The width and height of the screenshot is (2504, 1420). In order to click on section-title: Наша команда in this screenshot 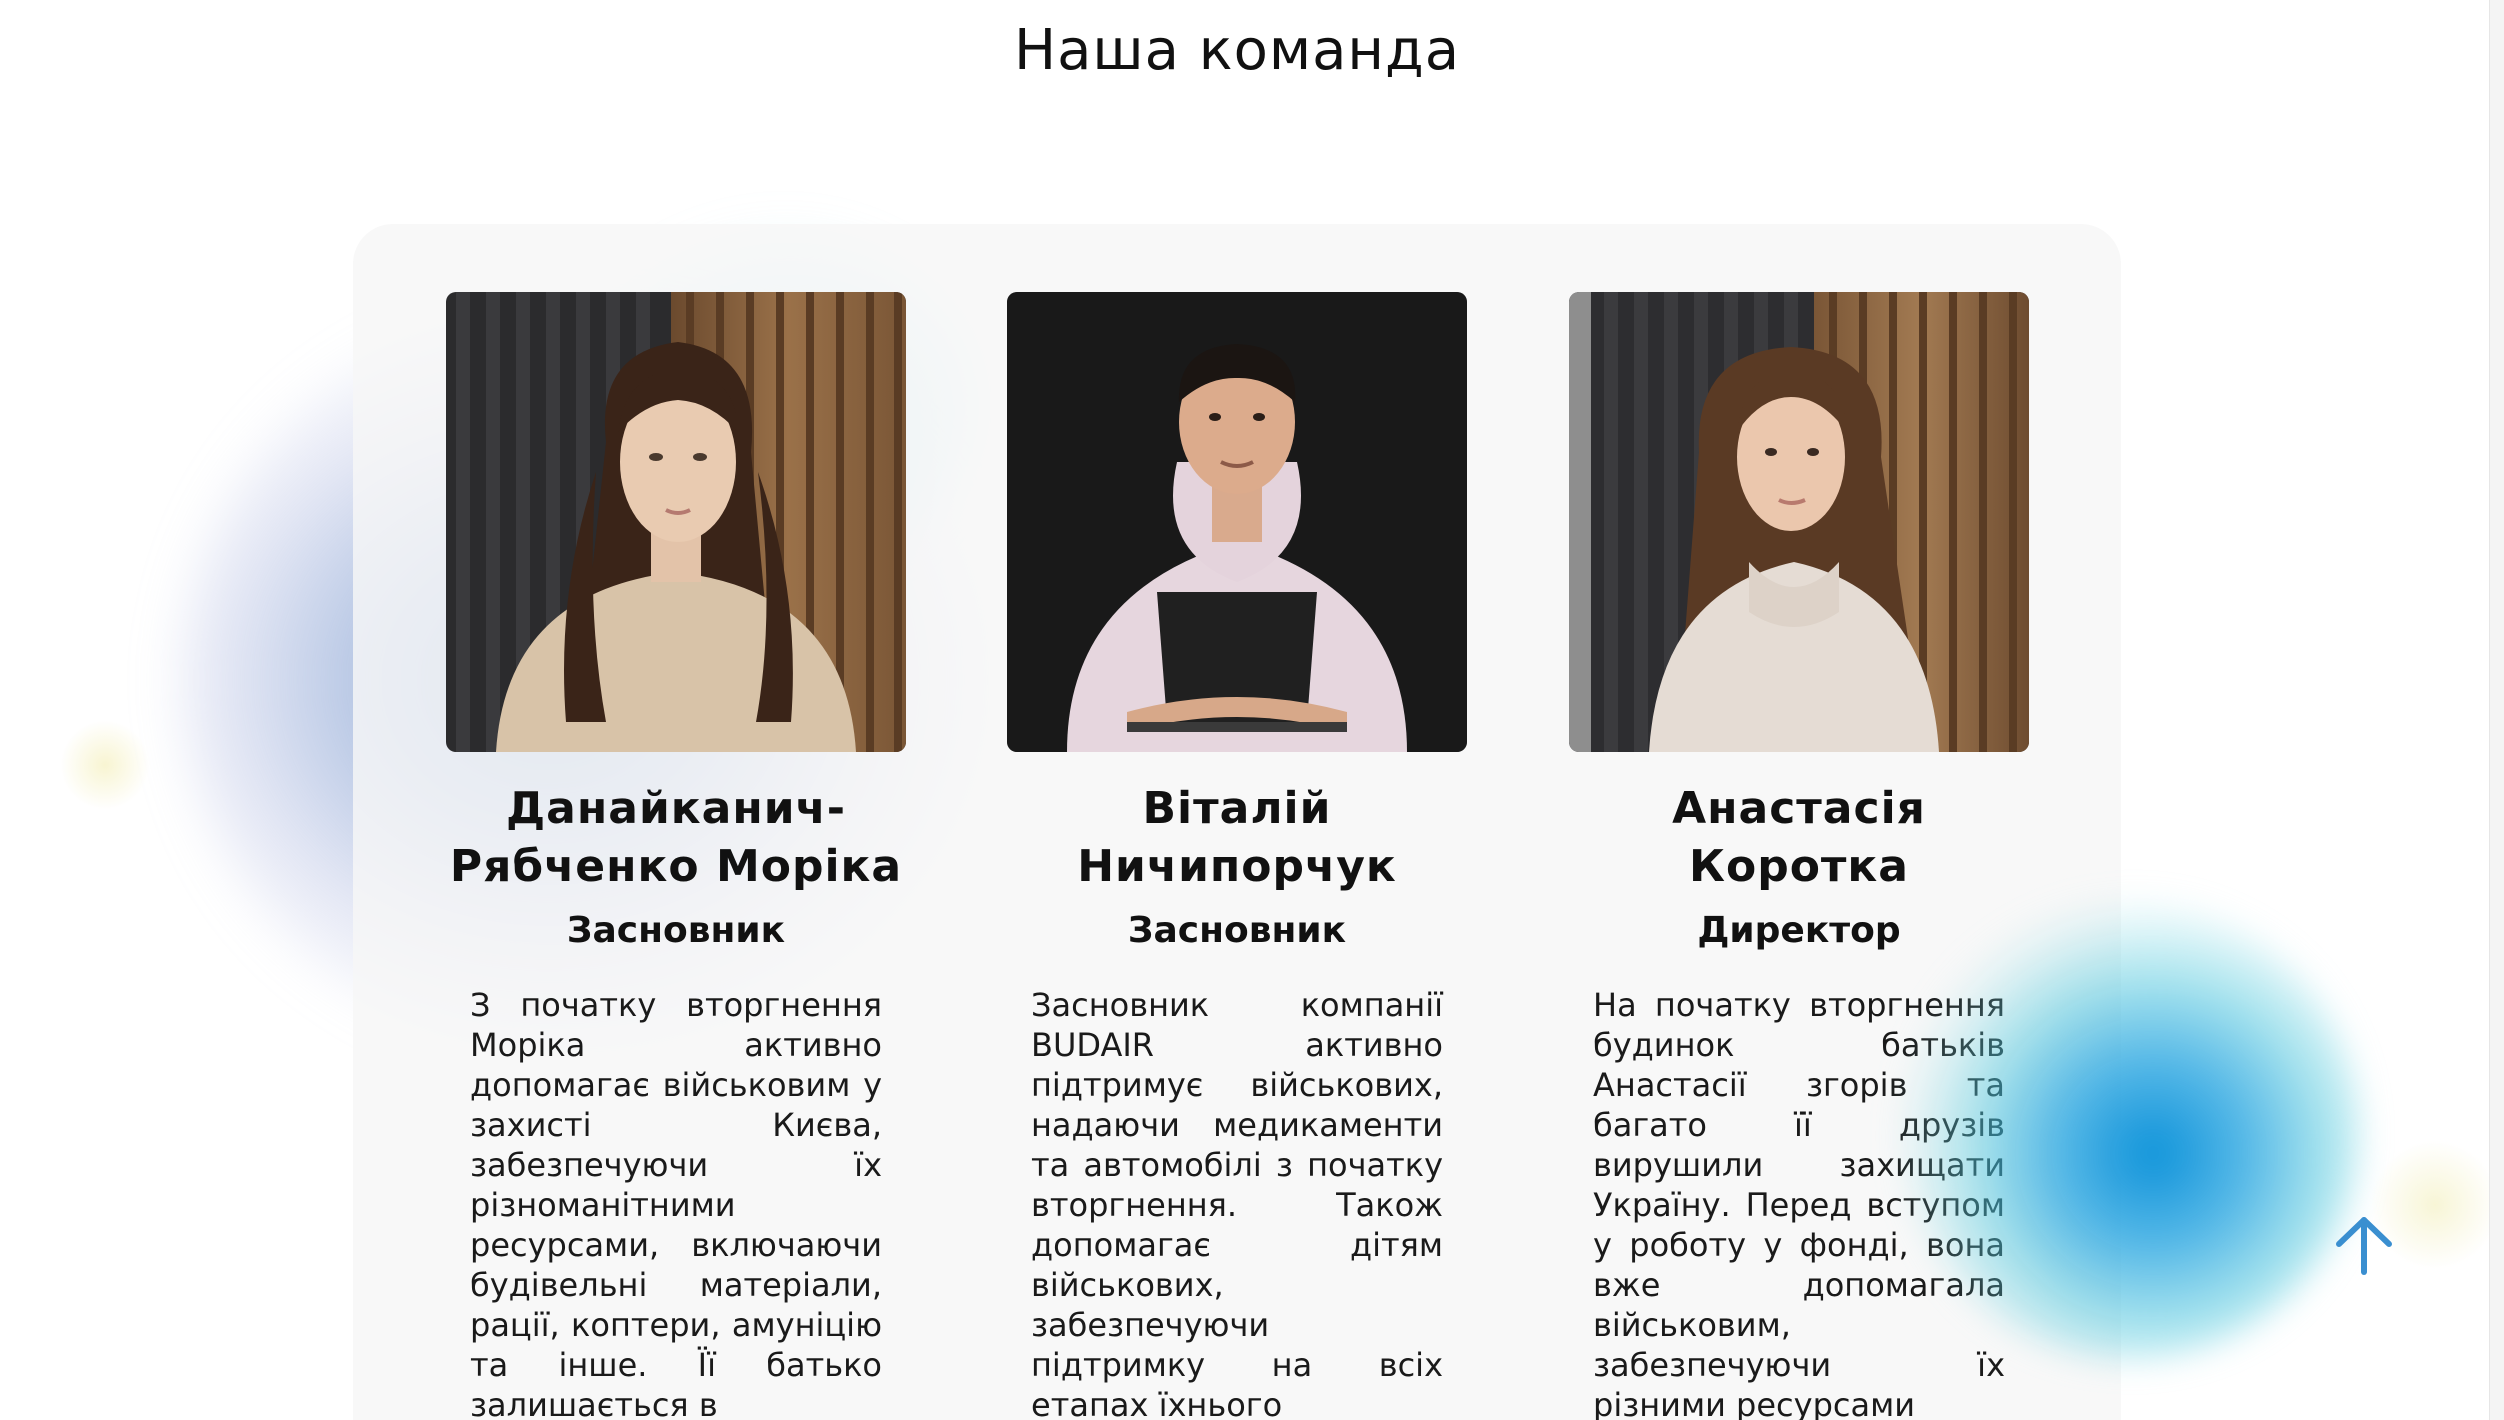, I will do `click(1237, 50)`.